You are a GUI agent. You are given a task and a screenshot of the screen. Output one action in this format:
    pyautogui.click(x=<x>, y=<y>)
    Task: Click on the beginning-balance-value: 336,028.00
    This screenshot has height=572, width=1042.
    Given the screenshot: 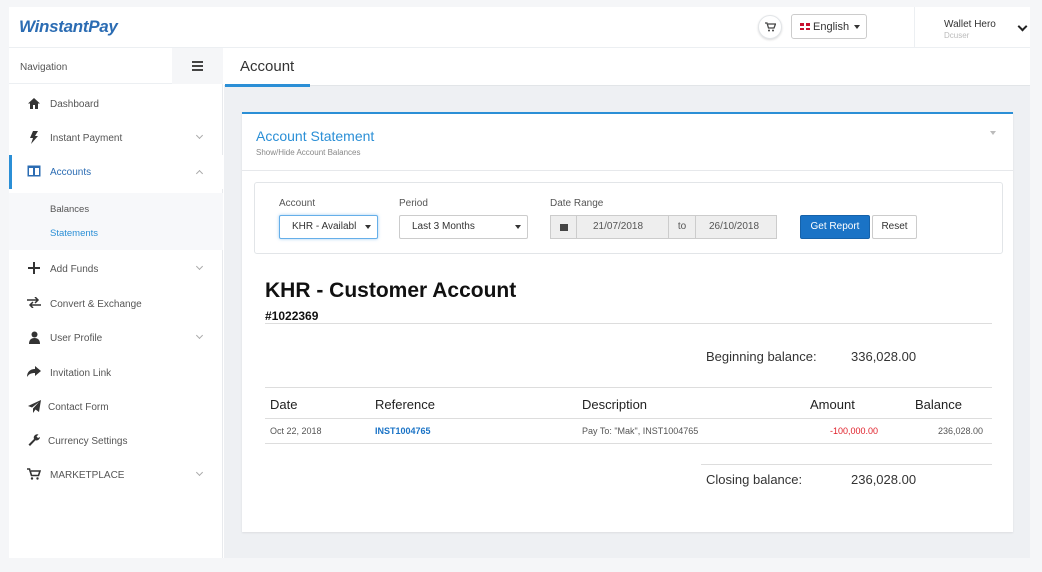 What is the action you would take?
    pyautogui.click(x=884, y=356)
    